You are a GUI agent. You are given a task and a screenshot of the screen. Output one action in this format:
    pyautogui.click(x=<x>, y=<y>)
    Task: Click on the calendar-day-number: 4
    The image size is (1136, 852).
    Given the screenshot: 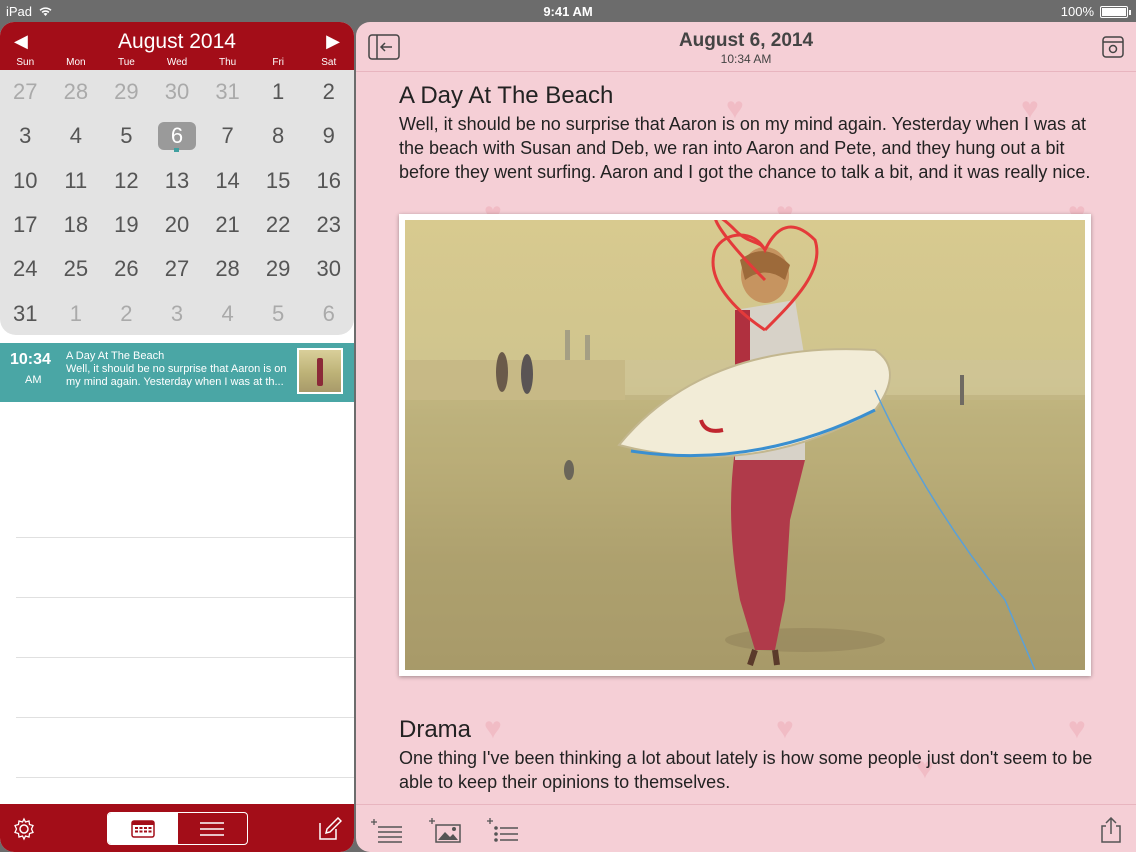 What is the action you would take?
    pyautogui.click(x=75, y=136)
    